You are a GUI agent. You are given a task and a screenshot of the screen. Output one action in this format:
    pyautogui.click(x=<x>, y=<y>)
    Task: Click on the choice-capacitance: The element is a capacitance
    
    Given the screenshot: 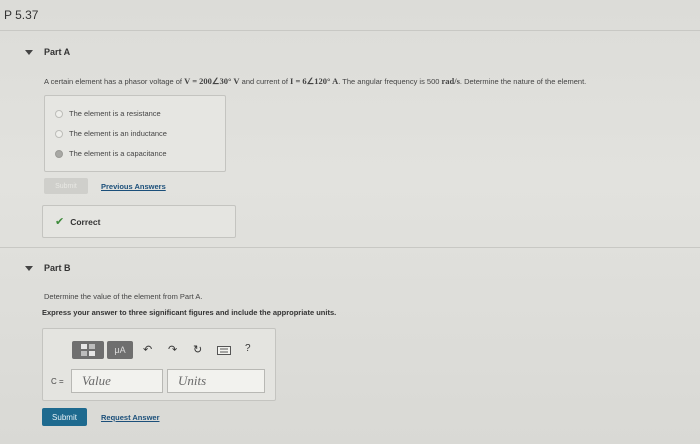 What is the action you would take?
    pyautogui.click(x=111, y=153)
    